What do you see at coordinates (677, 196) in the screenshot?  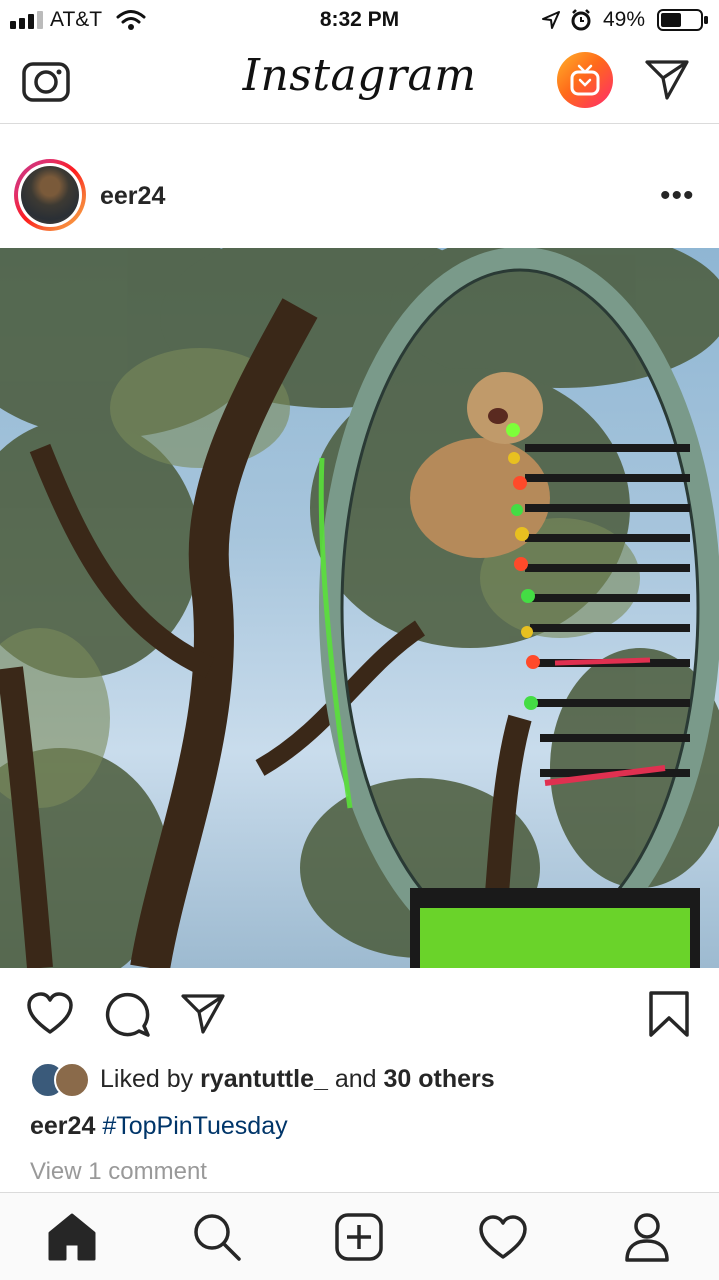 I see `more-options-icon: •••` at bounding box center [677, 196].